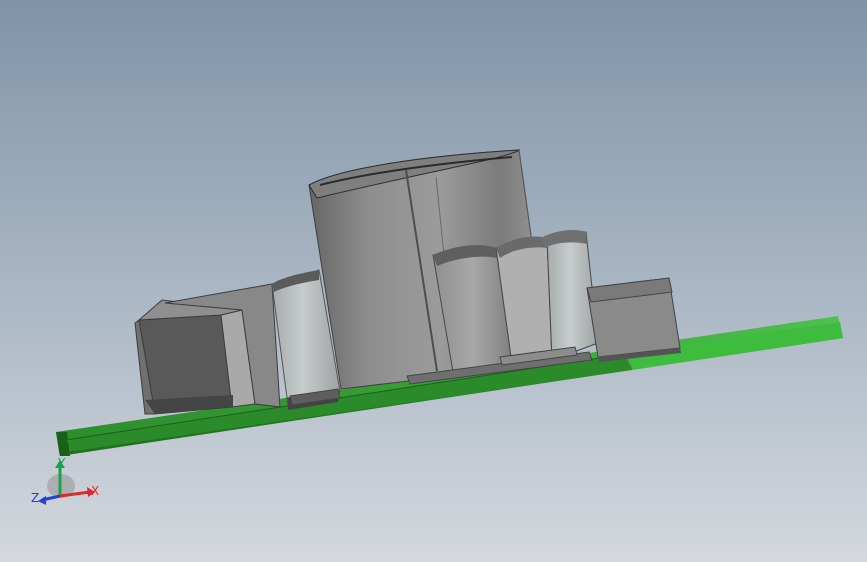 The width and height of the screenshot is (867, 562). I want to click on coordinate-triad: X Y Z, so click(69, 483).